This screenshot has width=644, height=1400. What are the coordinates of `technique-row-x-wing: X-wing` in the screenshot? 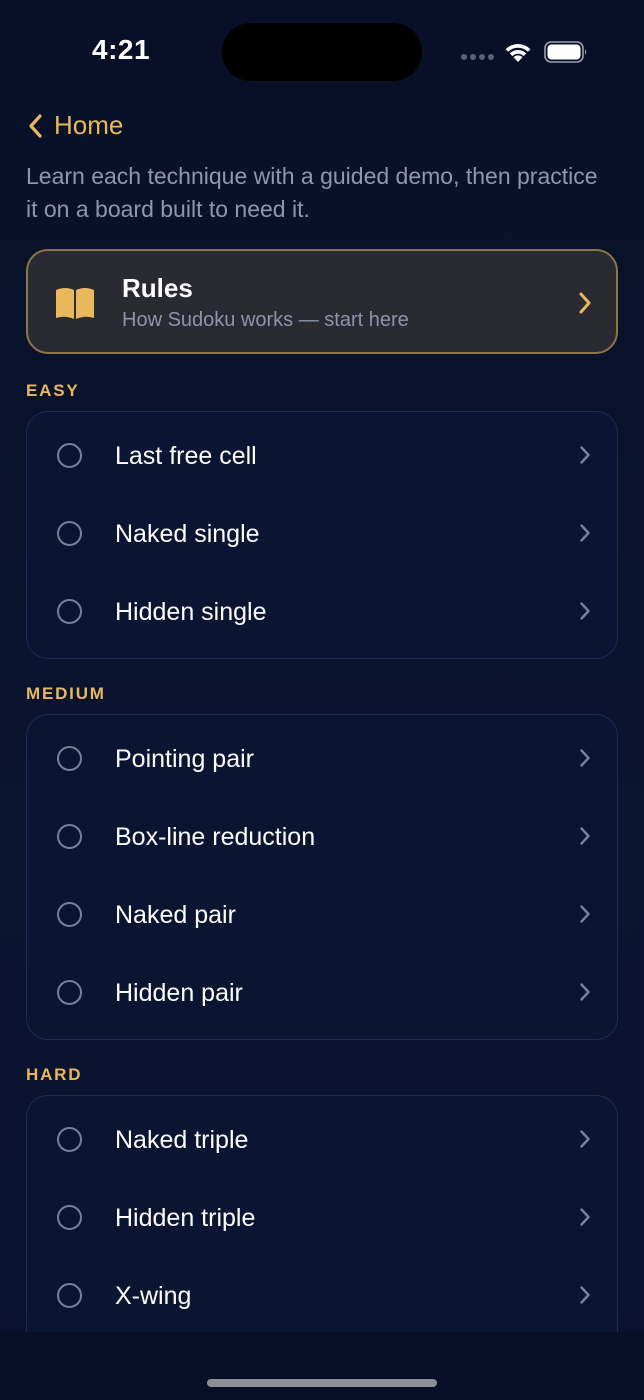 It's located at (322, 1297).